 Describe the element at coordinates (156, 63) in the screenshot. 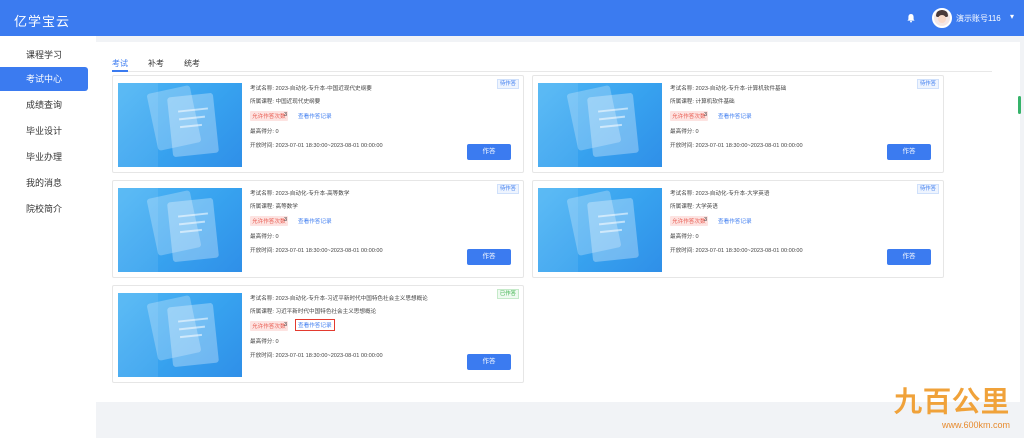

I see `tab-makeup-exam: 补考` at that location.